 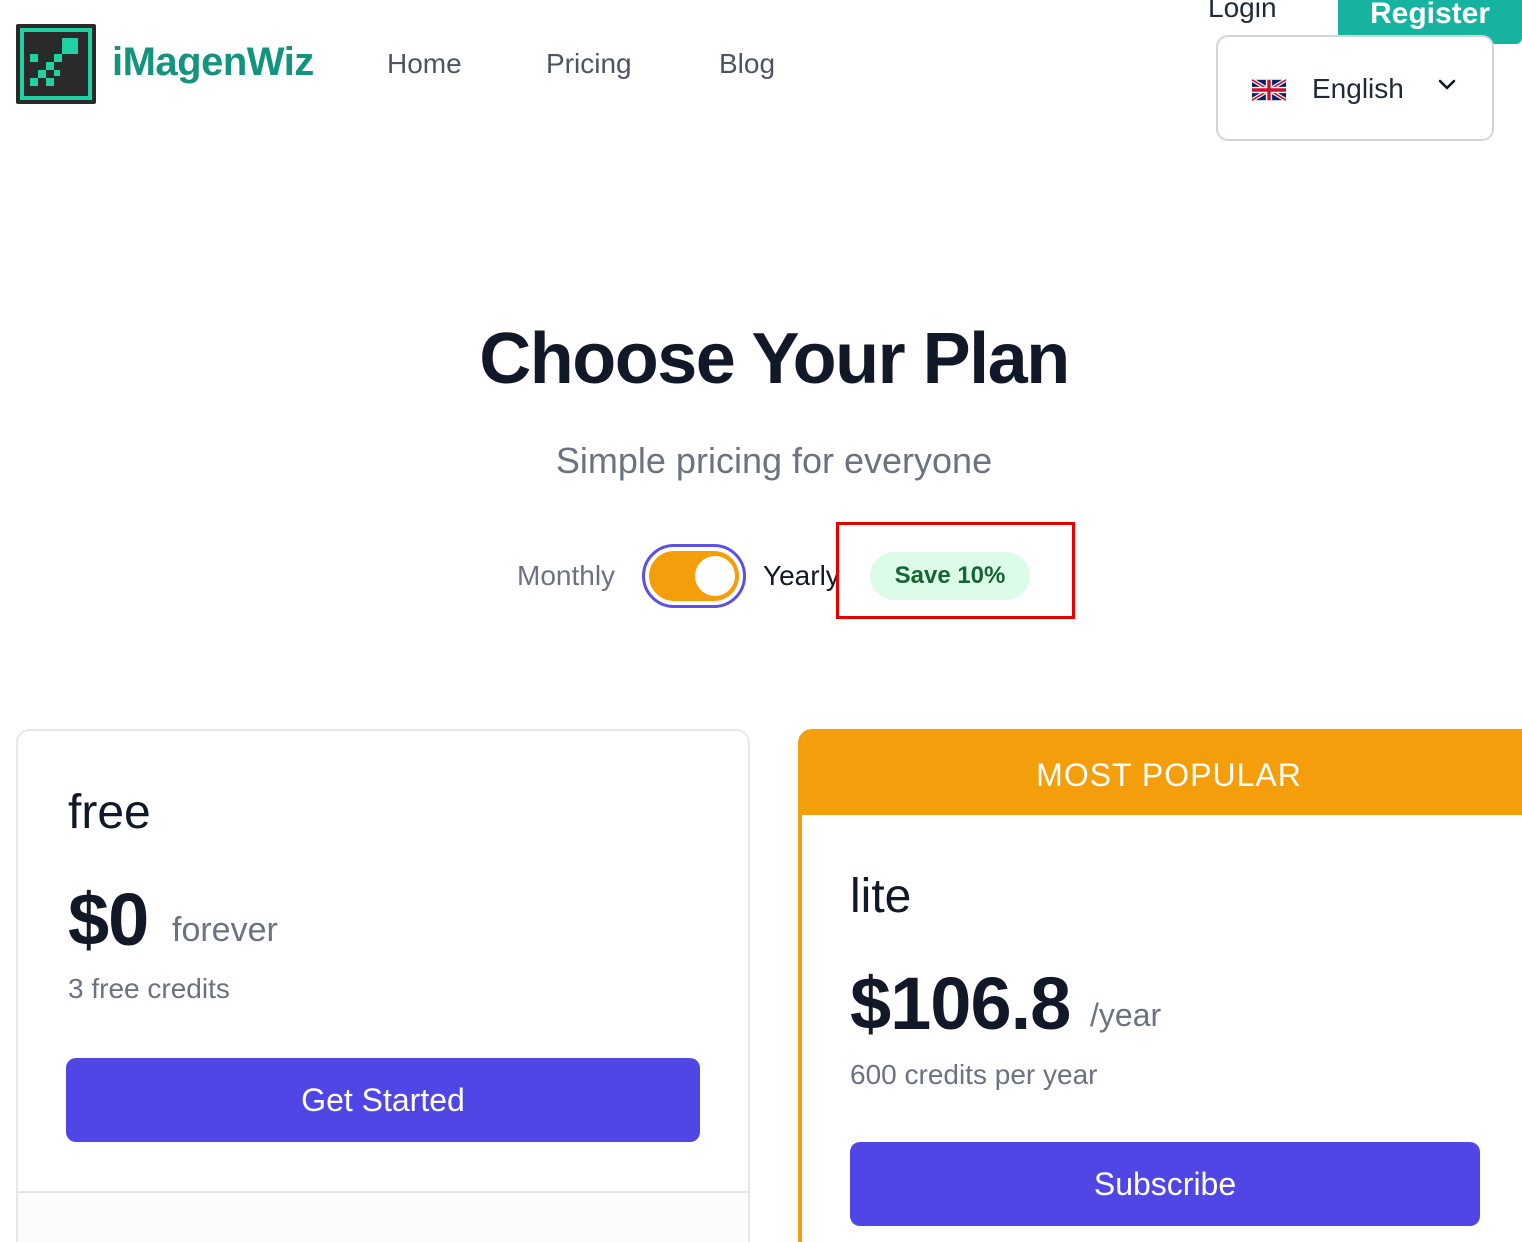 What do you see at coordinates (149, 988) in the screenshot?
I see `plan-credits: 3 free credits` at bounding box center [149, 988].